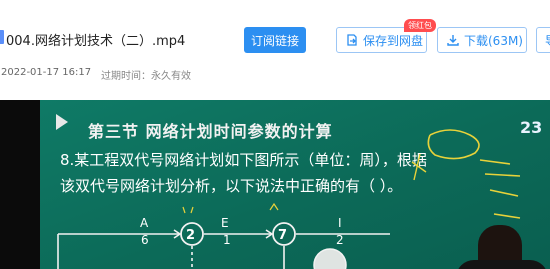  What do you see at coordinates (493, 40) in the screenshot?
I see `download-button-label: 下载(63M)` at bounding box center [493, 40].